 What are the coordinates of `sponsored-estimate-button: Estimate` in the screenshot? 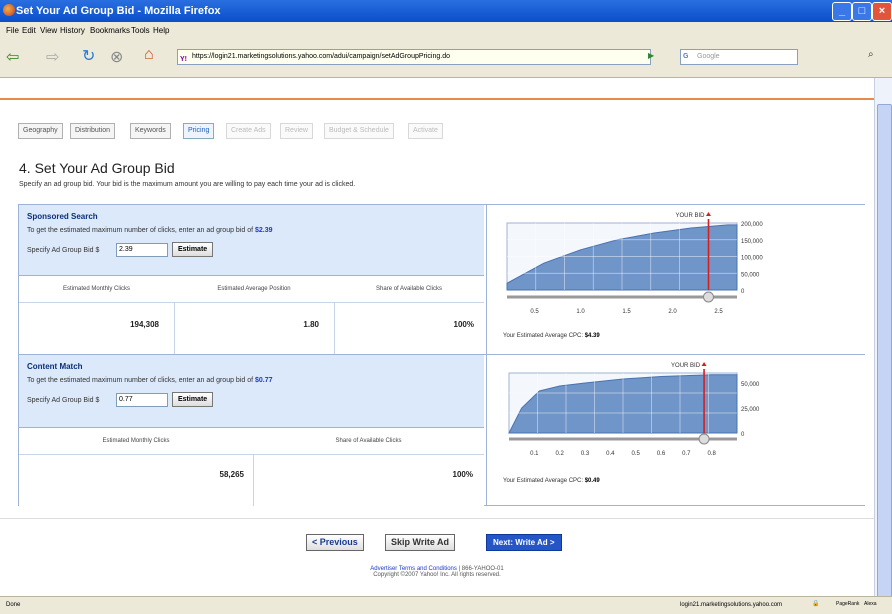 It's located at (193, 249).